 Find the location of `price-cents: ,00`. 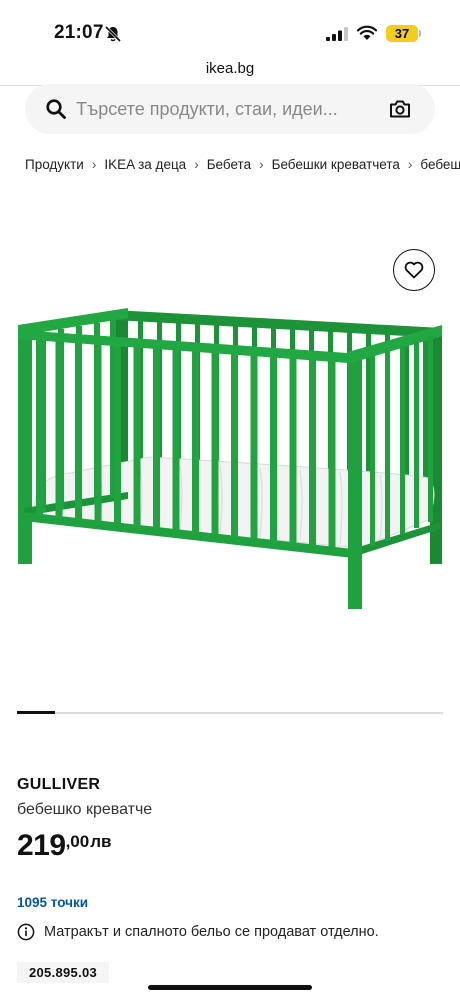

price-cents: ,00 is located at coordinates (77, 841).